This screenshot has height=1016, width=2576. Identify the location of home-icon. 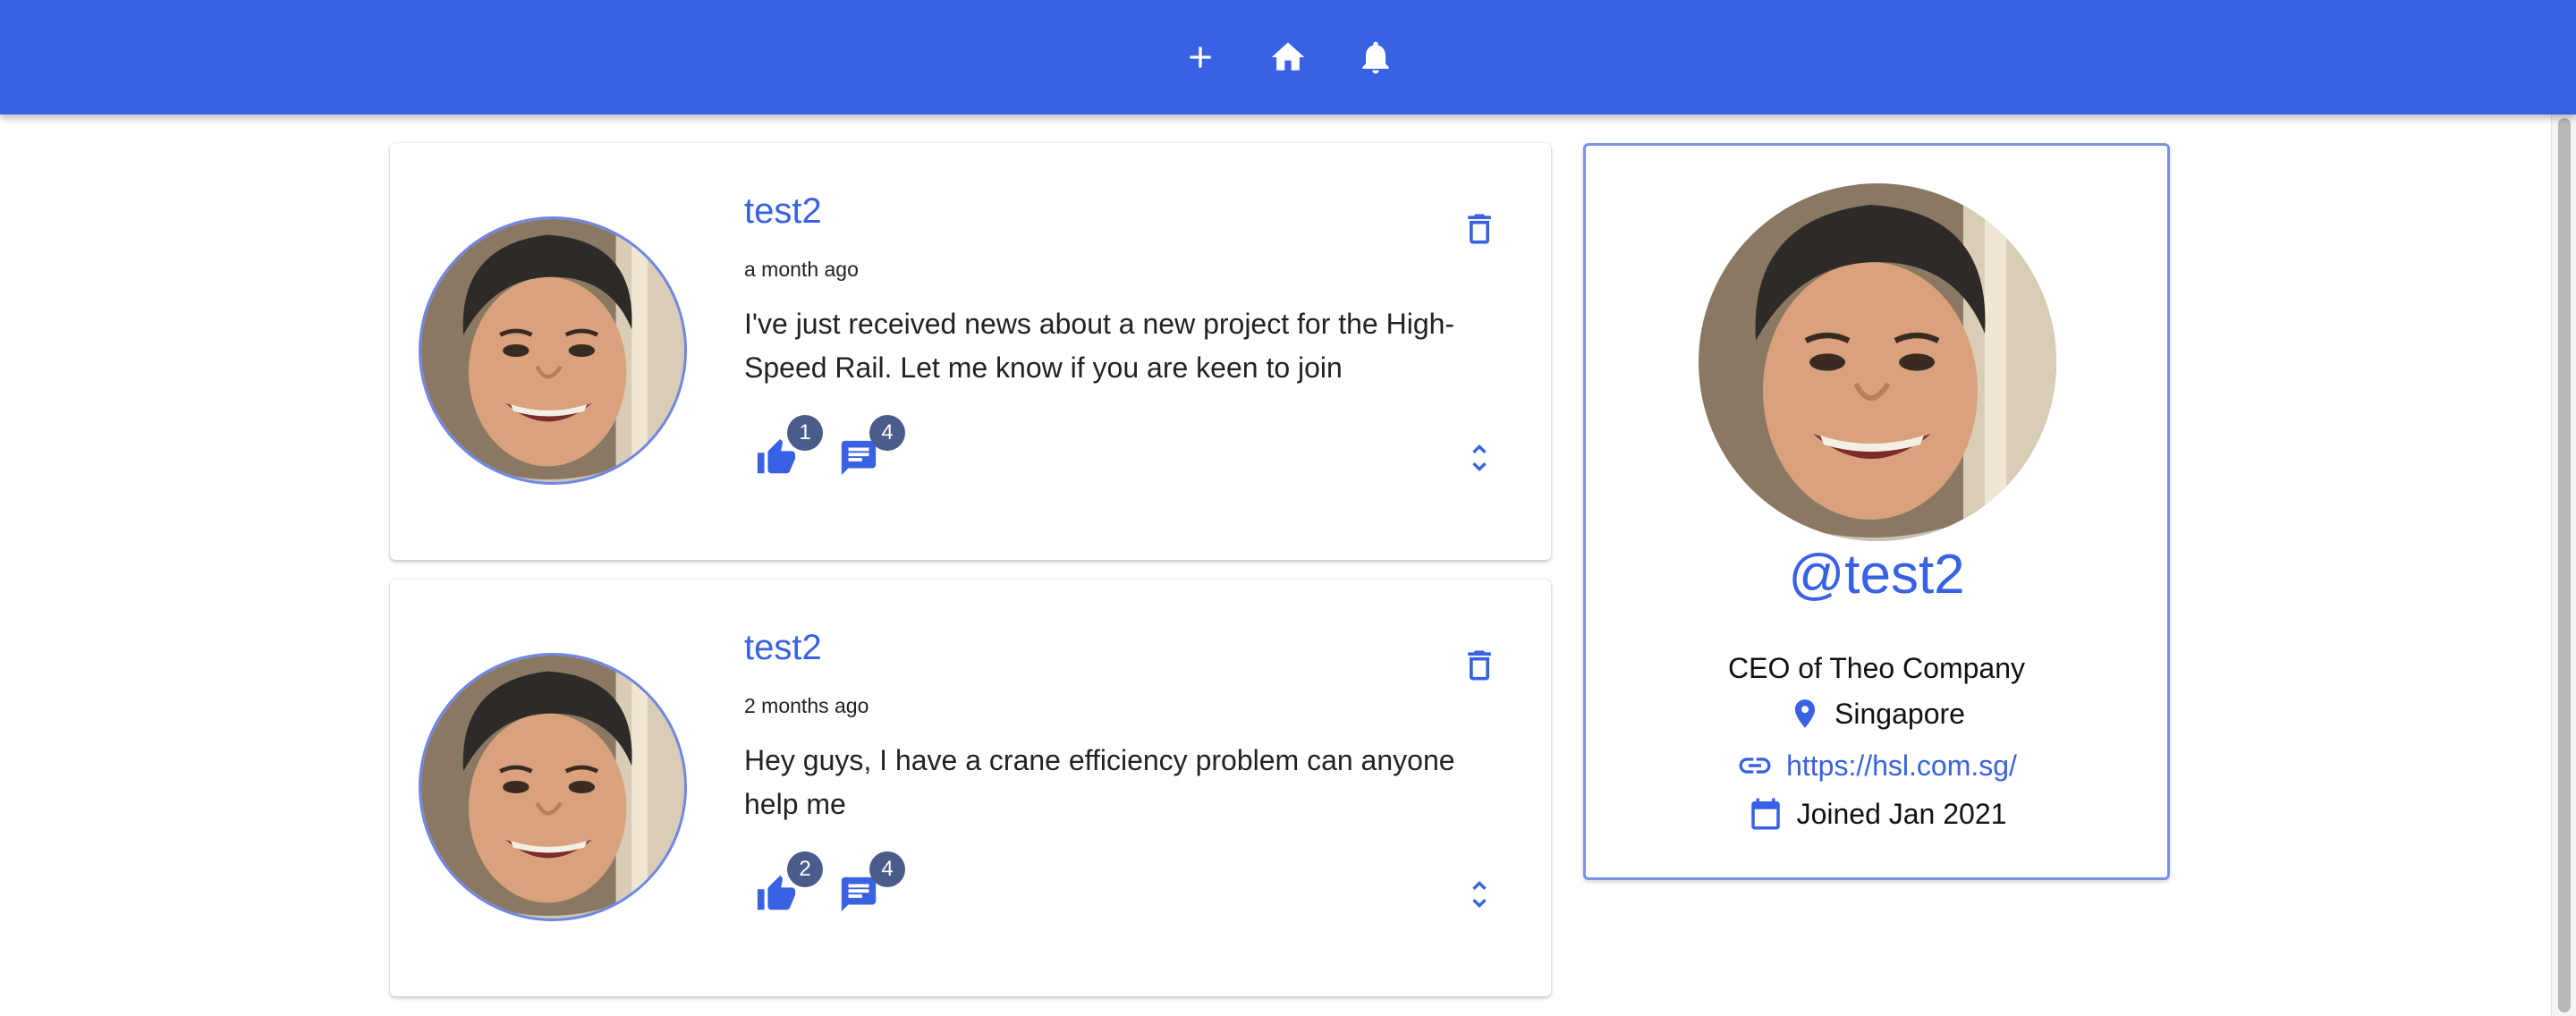
(1288, 57).